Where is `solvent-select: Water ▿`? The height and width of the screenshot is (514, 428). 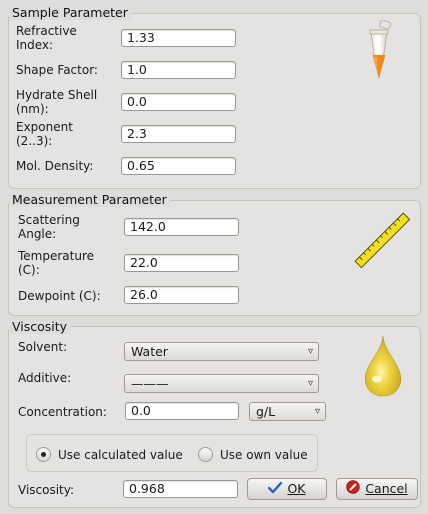
solvent-select: Water ▿ is located at coordinates (221, 351).